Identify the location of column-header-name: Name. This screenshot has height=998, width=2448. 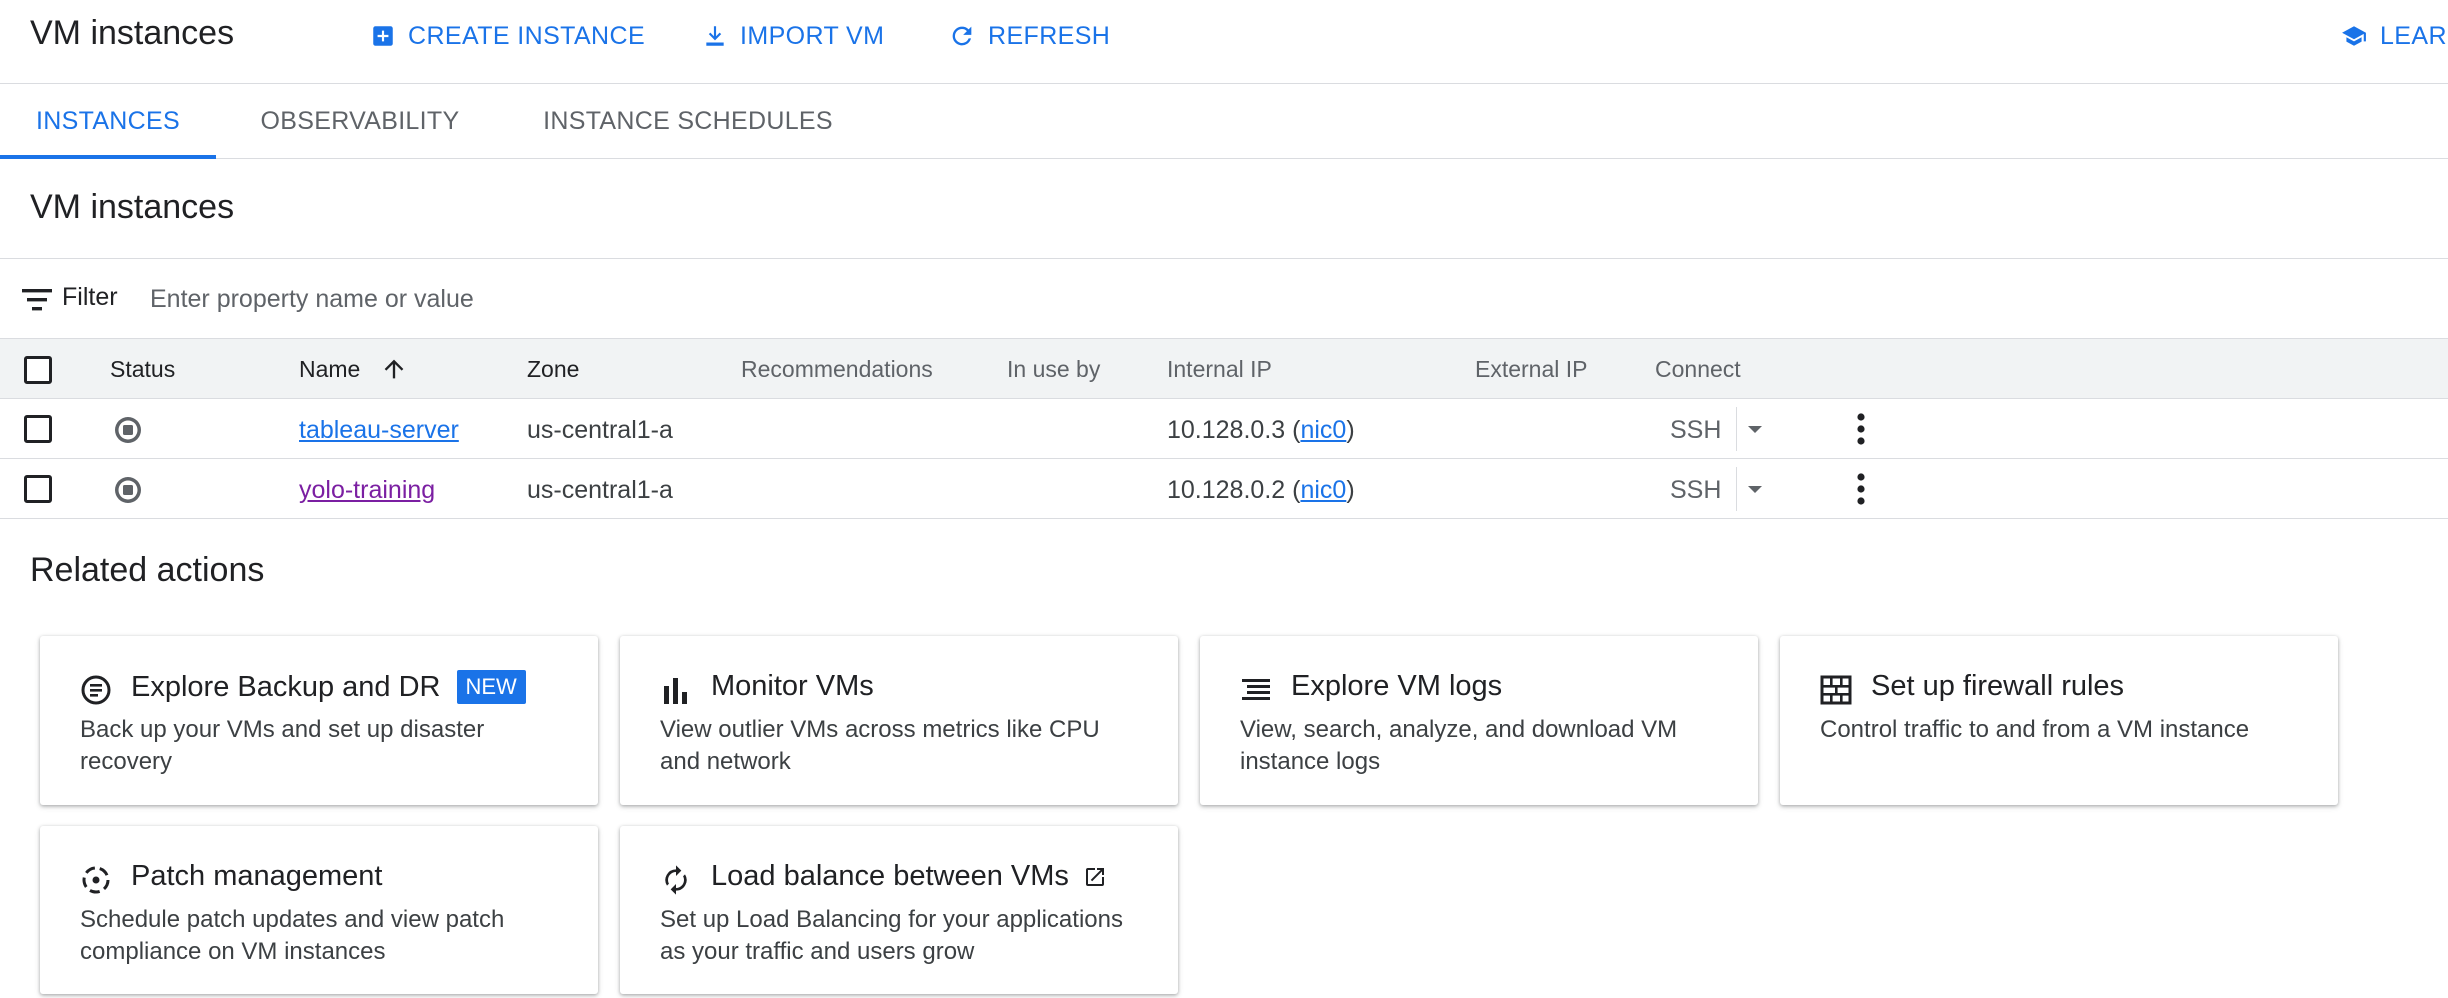
(329, 369).